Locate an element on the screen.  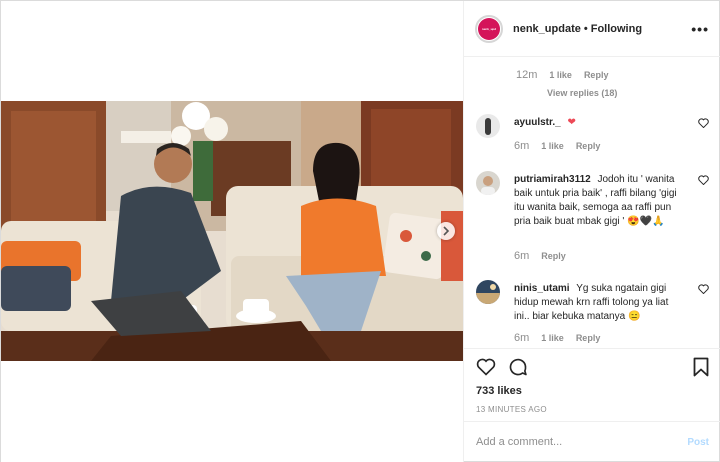
bookmark-icon is located at coordinates (701, 367).